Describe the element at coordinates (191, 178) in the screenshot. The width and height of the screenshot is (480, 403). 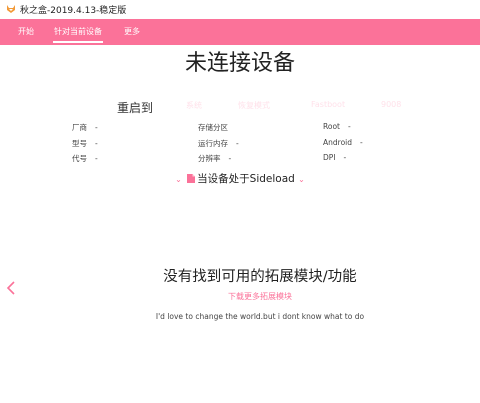
I see `file-icon` at that location.